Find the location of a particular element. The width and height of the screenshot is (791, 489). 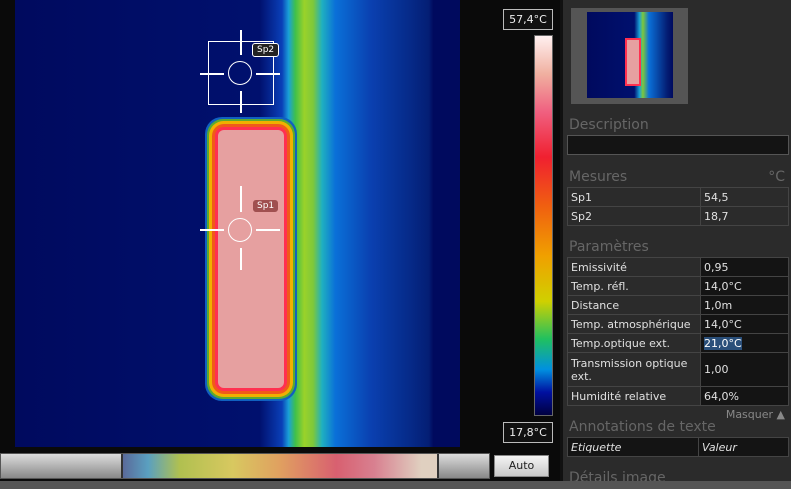

annotations-table: Etiquette Valeur is located at coordinates (678, 447).